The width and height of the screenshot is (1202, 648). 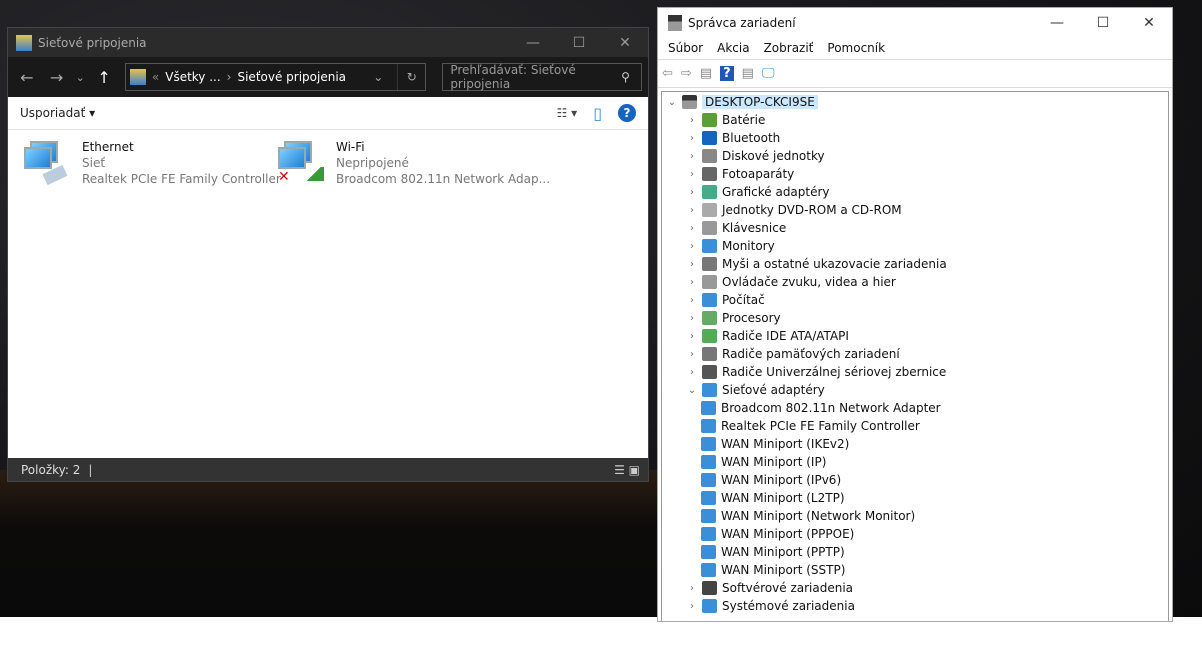 What do you see at coordinates (915, 498) in the screenshot?
I see `device-item: WAN Miniport (L2TP)` at bounding box center [915, 498].